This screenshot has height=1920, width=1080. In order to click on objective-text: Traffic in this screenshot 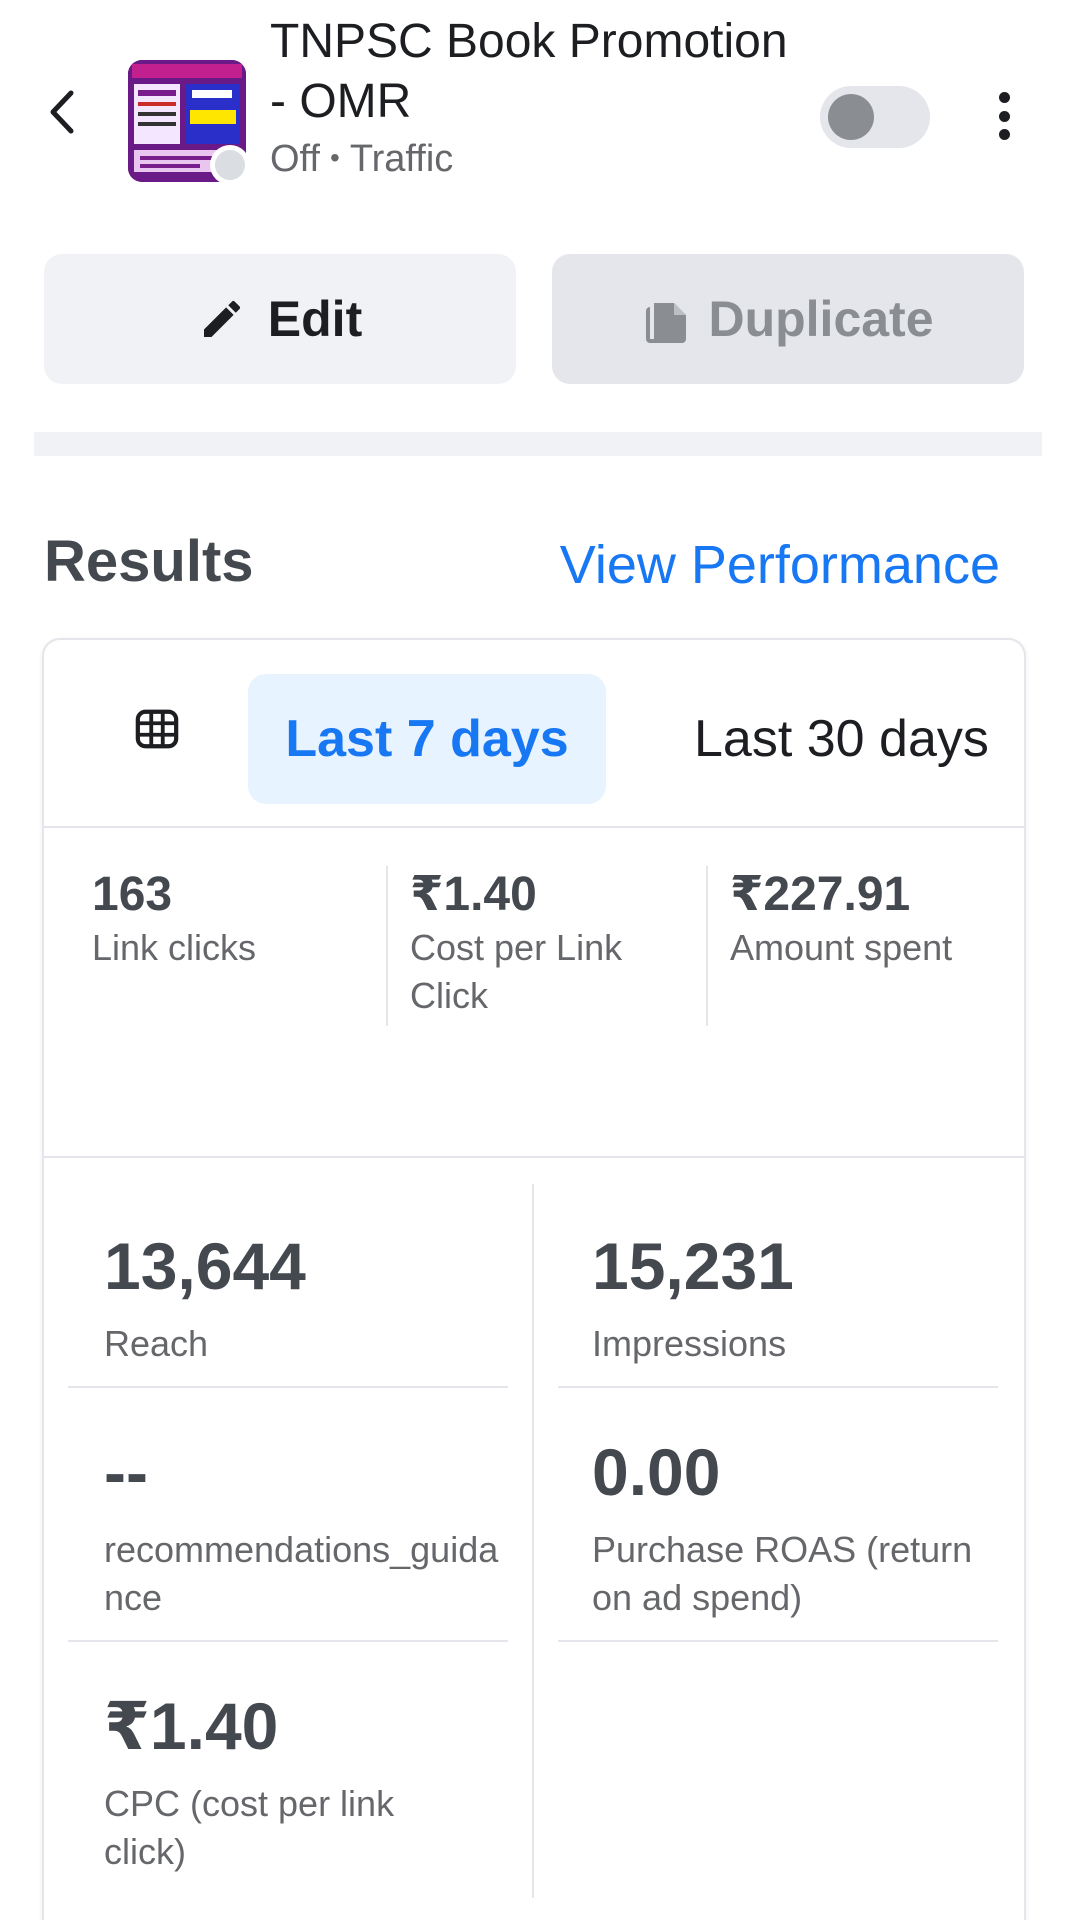, I will do `click(401, 159)`.